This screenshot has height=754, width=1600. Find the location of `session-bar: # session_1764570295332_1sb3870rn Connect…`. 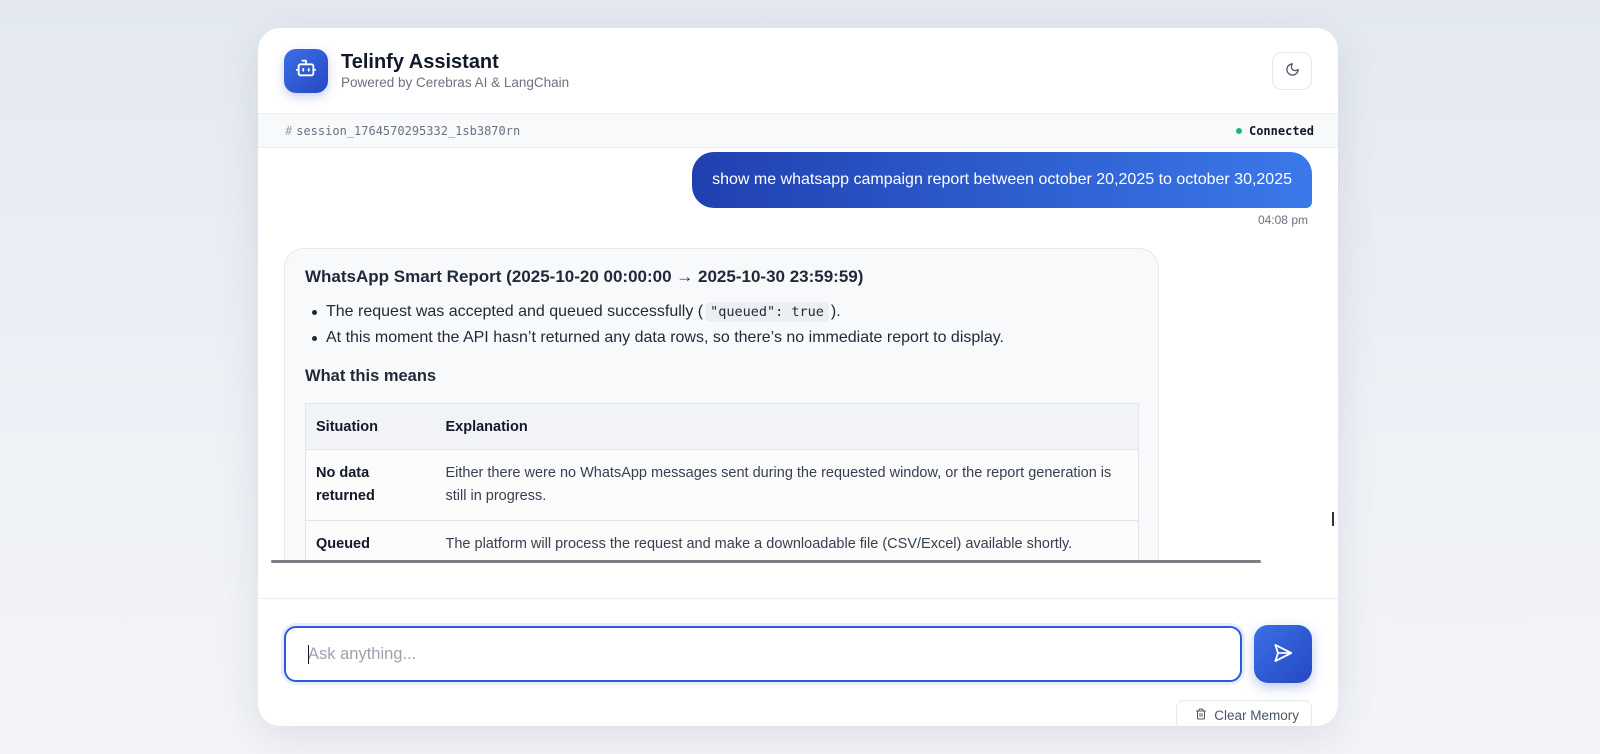

session-bar: # session_1764570295332_1sb3870rn Connect… is located at coordinates (798, 131).